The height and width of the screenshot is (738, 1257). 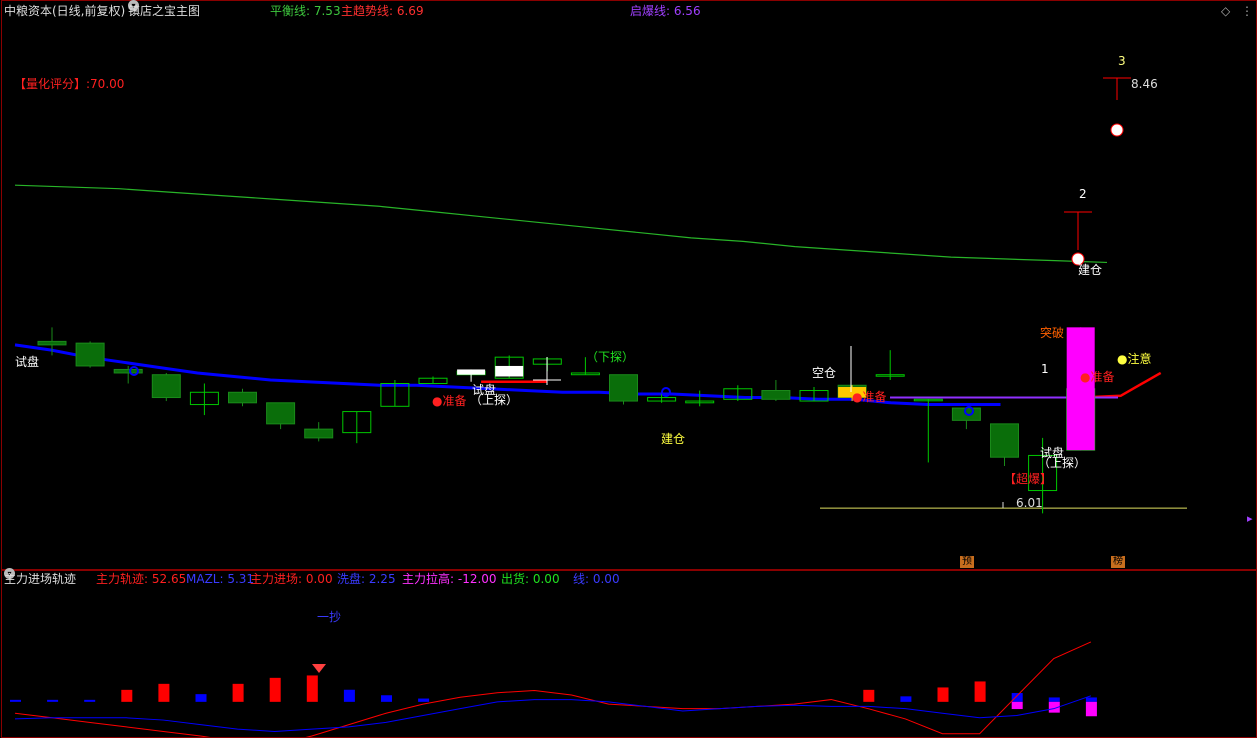 I want to click on ship-label: 出货: 0.00, so click(x=530, y=579).